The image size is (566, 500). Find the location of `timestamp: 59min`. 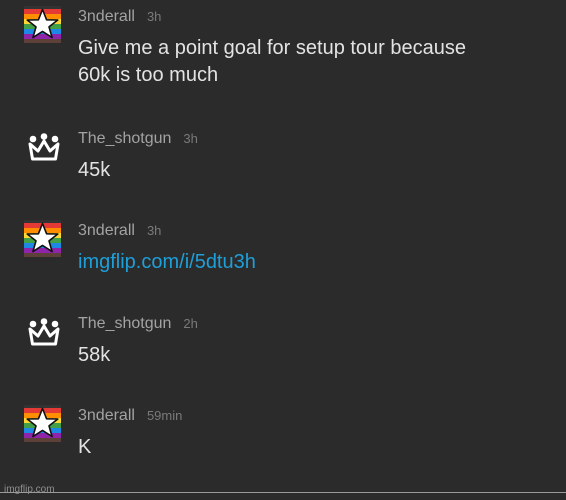

timestamp: 59min is located at coordinates (164, 415).